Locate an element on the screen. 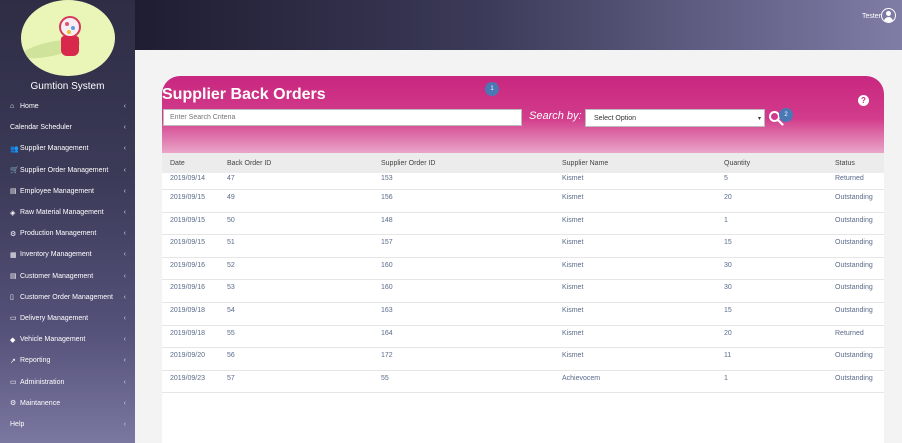 The height and width of the screenshot is (443, 902). sidebar-item-supplier-management: 👥 Supplier Management ‹ is located at coordinates (67, 148).